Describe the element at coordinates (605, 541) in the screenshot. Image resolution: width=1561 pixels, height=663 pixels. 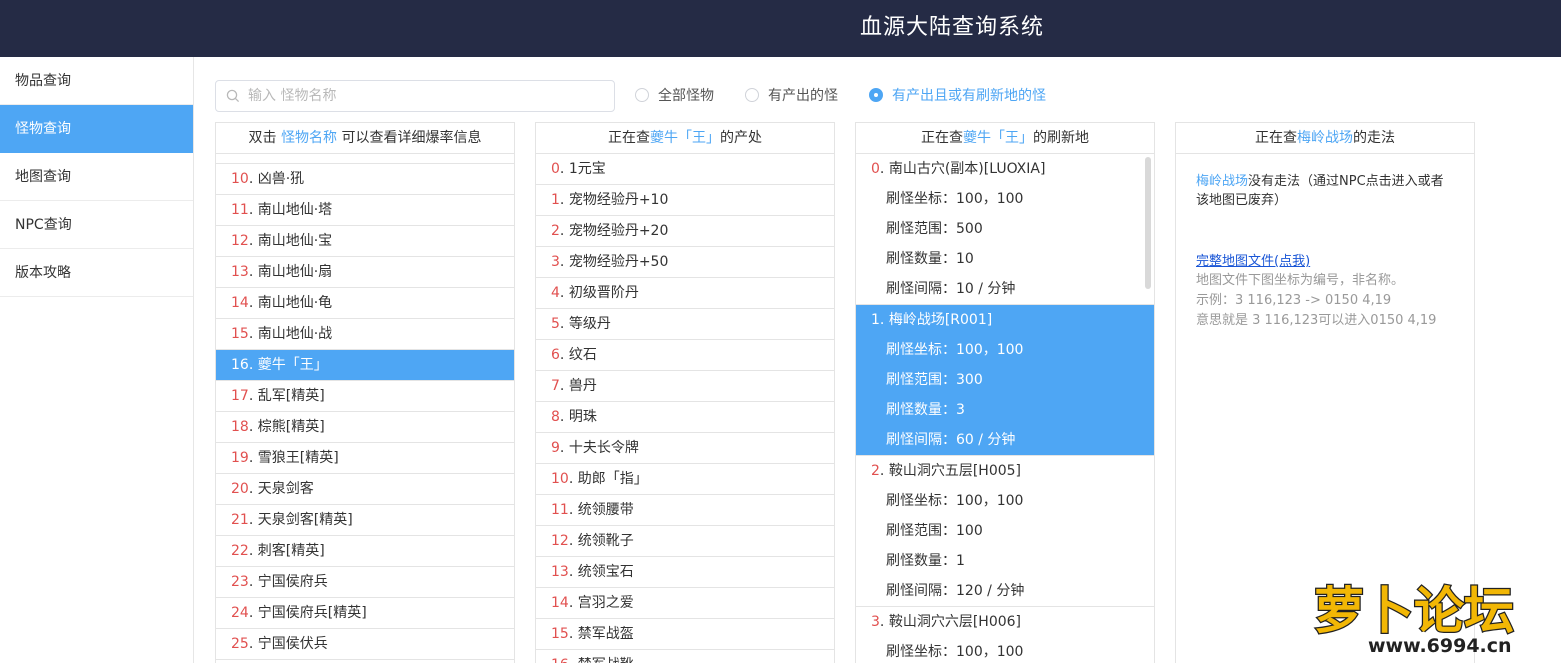
I see `row-name: 统领靴子` at that location.